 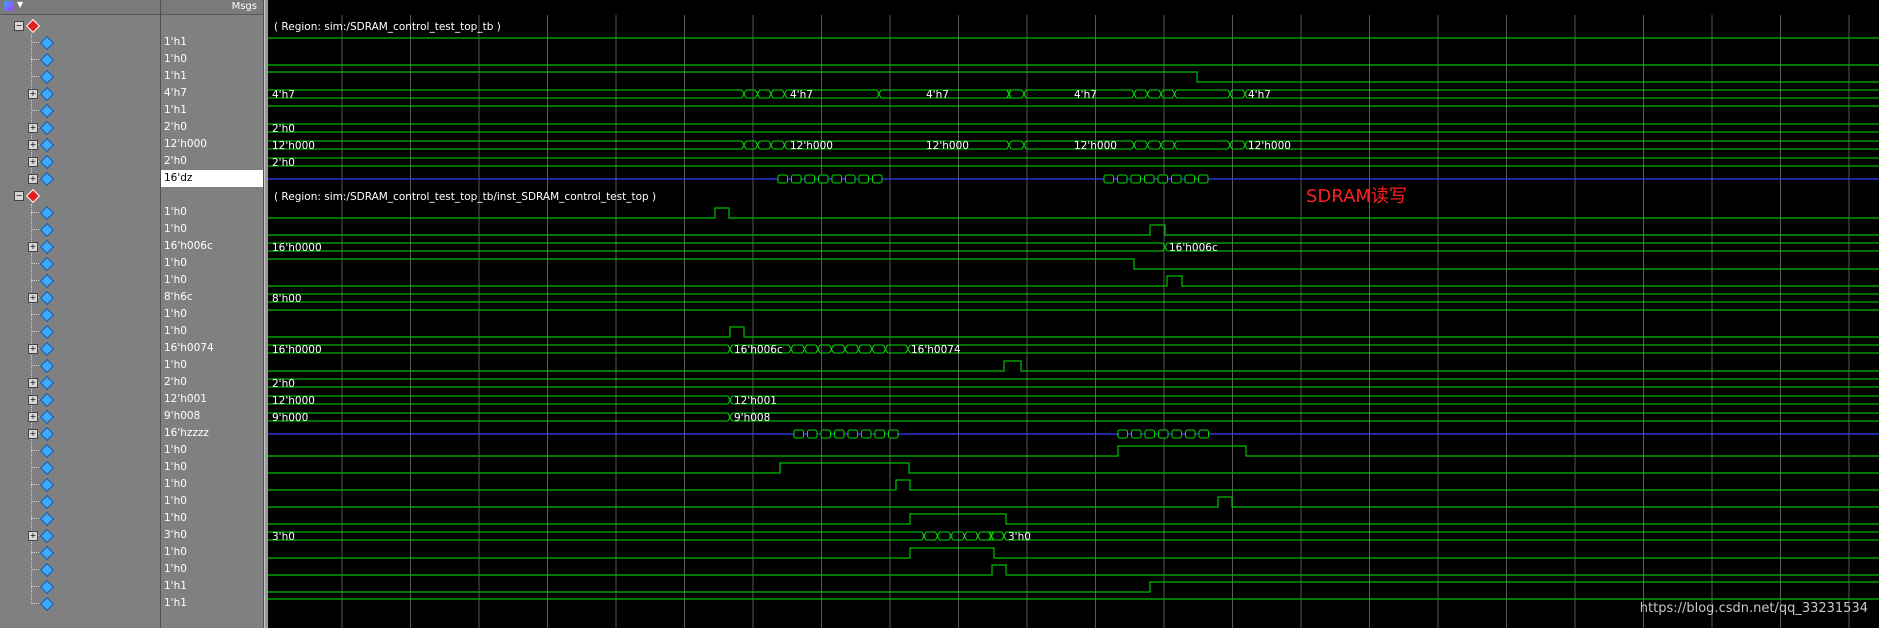 I want to click on signal-value: 16'hzzzz, so click(x=212, y=433).